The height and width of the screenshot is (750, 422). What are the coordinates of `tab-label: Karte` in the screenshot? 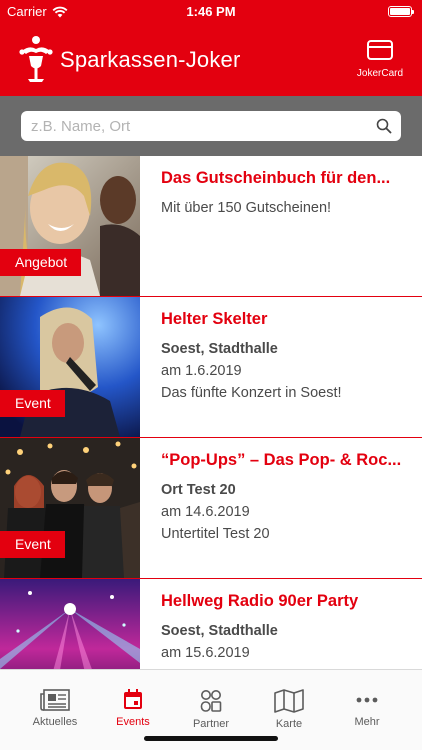 It's located at (289, 724).